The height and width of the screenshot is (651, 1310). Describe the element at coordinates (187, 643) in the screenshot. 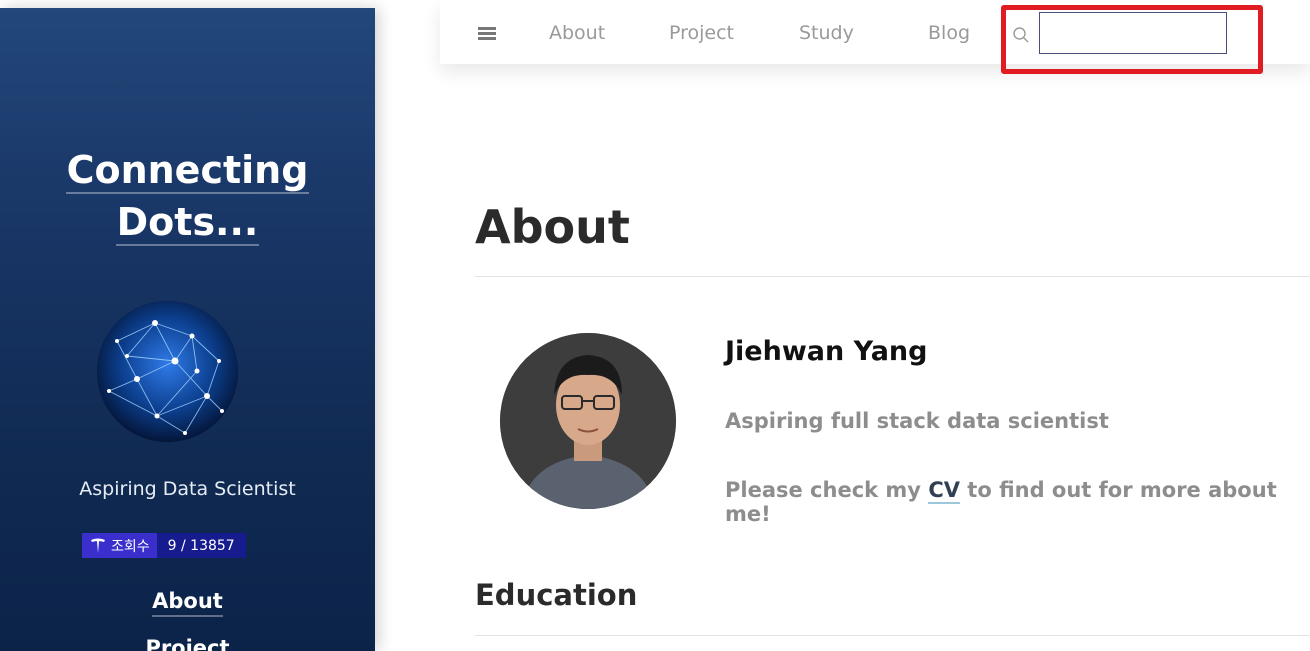

I see `sidebar-item-label: Project` at that location.